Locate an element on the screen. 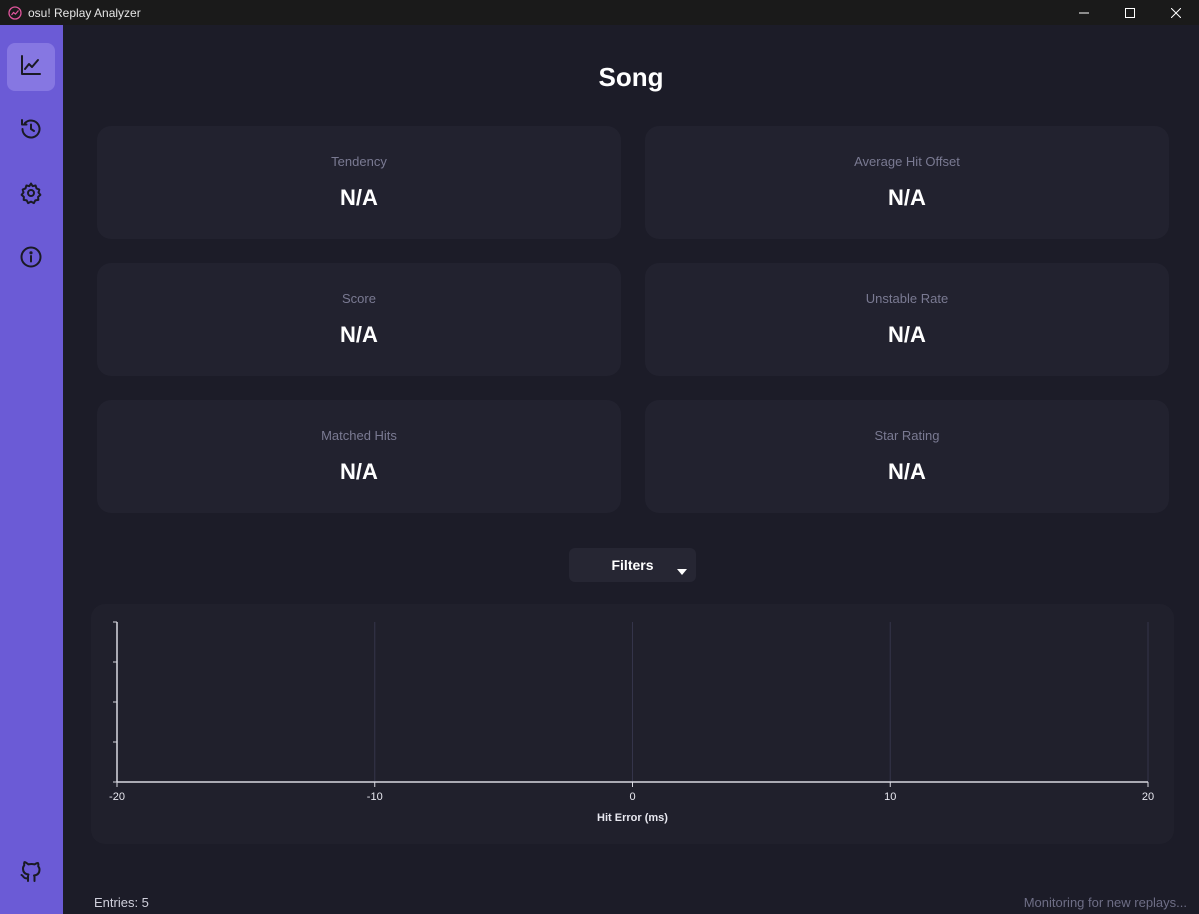  stat-label: Score is located at coordinates (359, 298).